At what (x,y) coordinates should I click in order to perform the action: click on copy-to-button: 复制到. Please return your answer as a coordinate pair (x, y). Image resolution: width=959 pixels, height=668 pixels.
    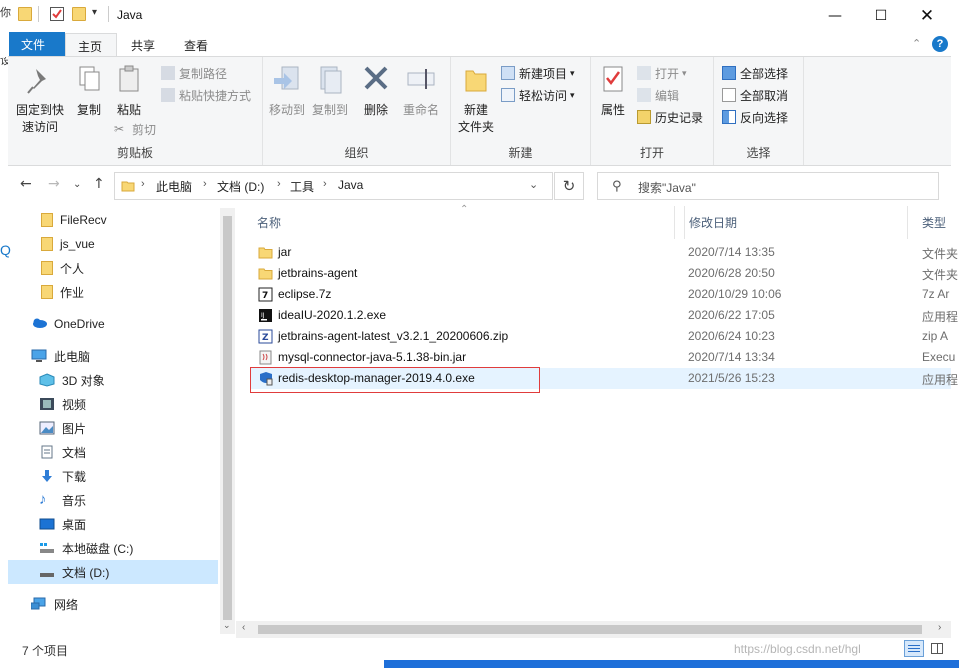
    Looking at the image, I should click on (330, 91).